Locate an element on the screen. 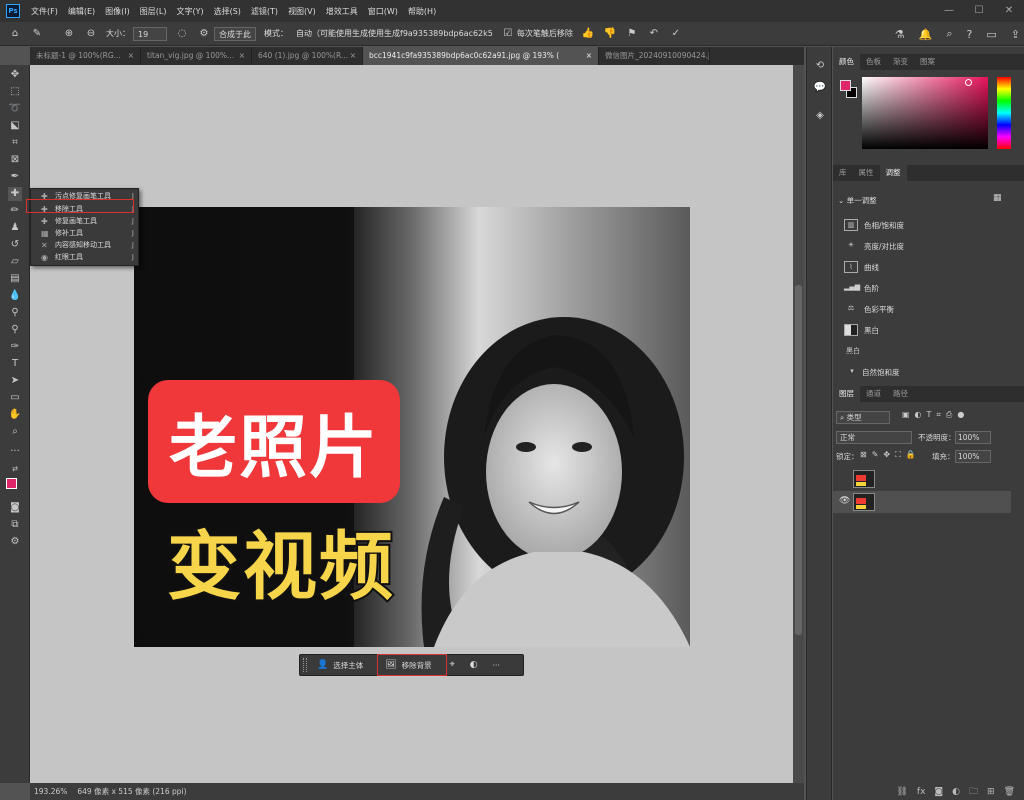 The width and height of the screenshot is (1024, 800). lasso-tool-icon: ➰ is located at coordinates (15, 109).